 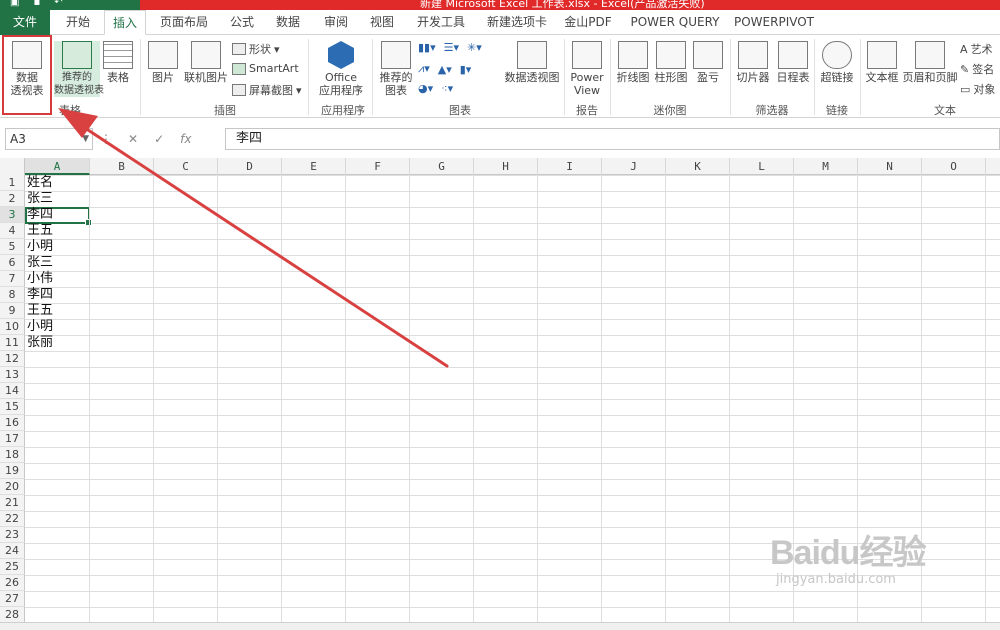 What do you see at coordinates (159, 139) in the screenshot?
I see `enter-check-icon: ✓` at bounding box center [159, 139].